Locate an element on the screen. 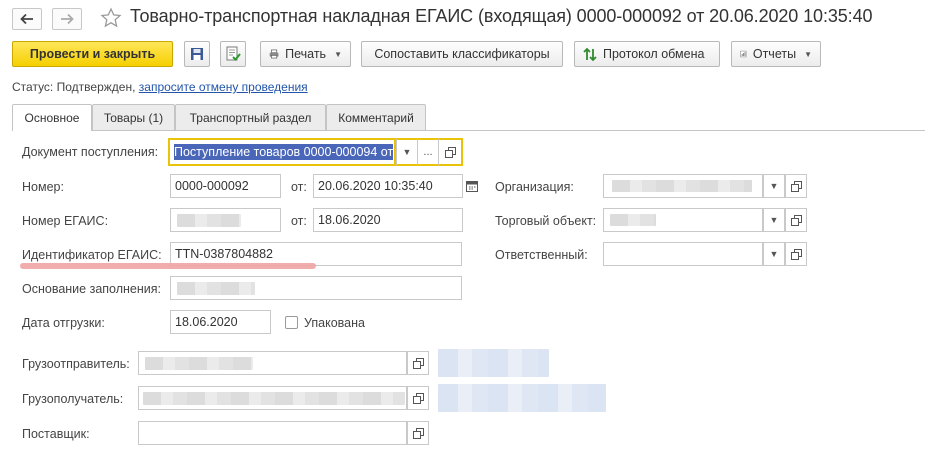  arrow-right-icon is located at coordinates (67, 19).